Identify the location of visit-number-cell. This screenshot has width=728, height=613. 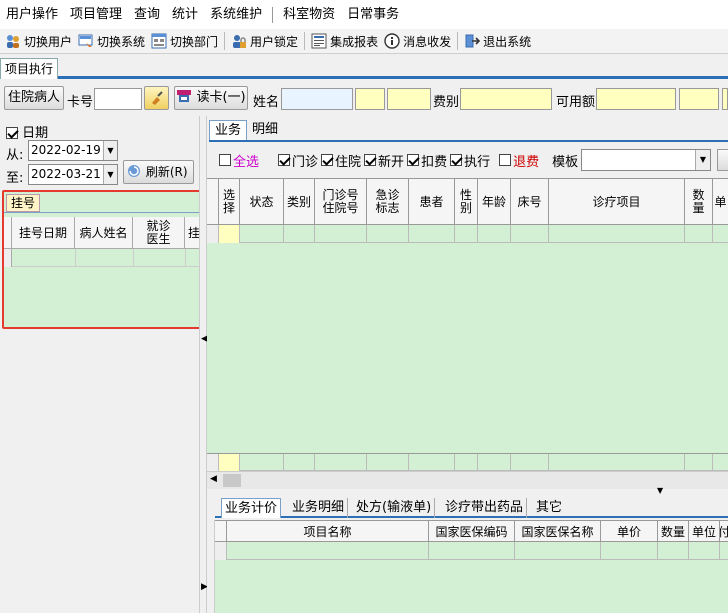
(341, 234).